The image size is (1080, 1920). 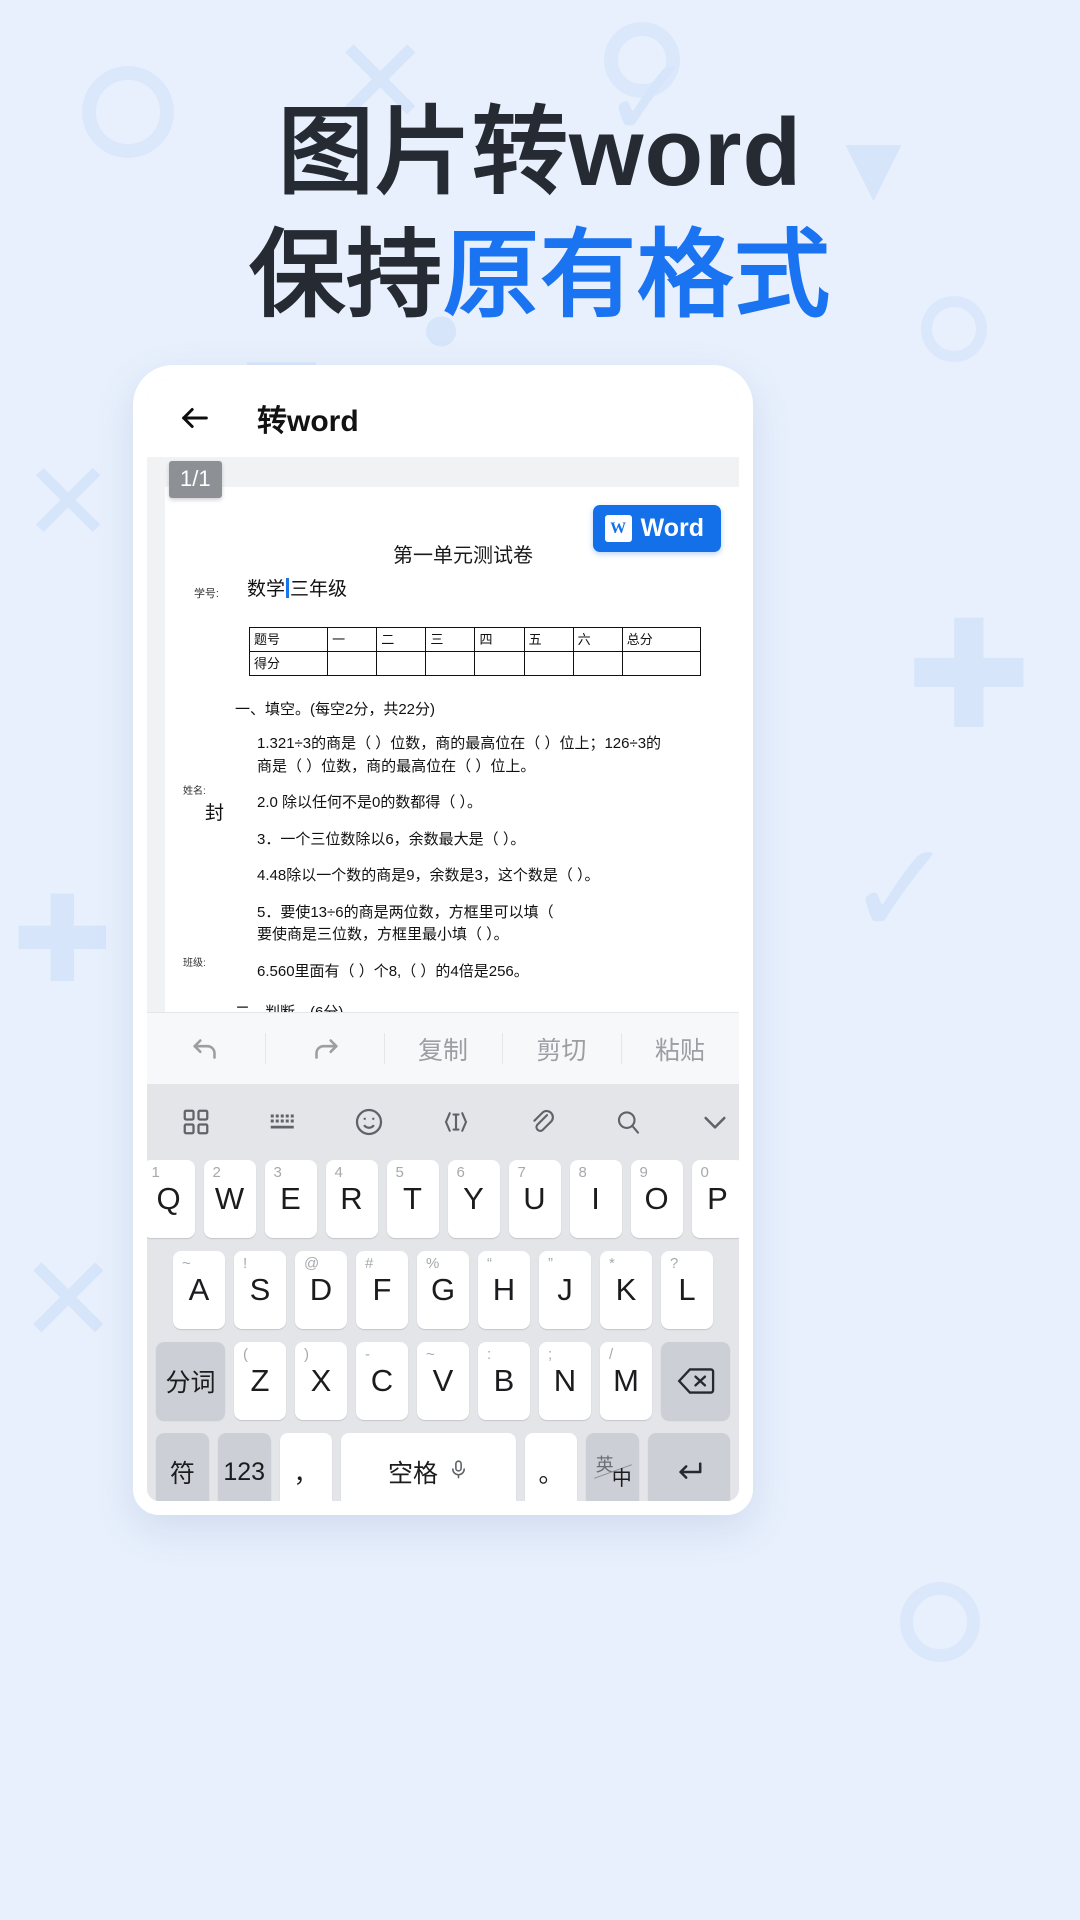 What do you see at coordinates (367, 1354) in the screenshot?
I see `key-sup: -` at bounding box center [367, 1354].